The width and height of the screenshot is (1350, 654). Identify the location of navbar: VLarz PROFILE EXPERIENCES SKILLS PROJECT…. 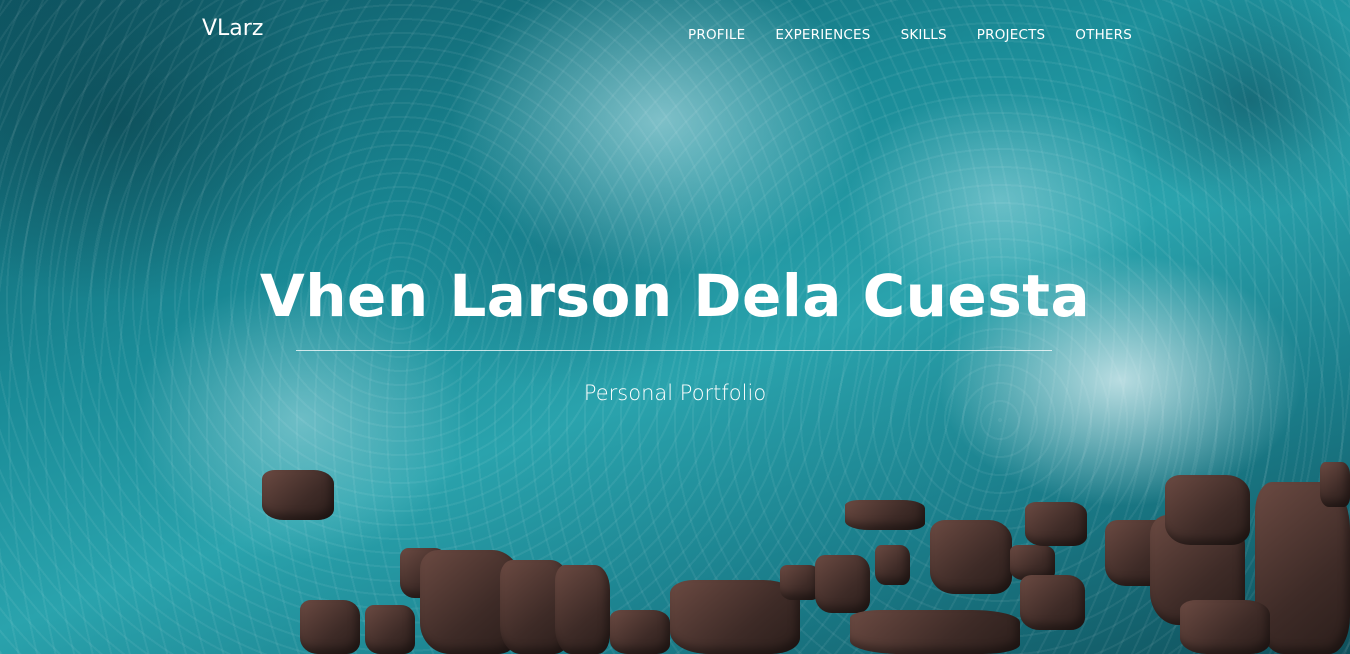
(675, 32).